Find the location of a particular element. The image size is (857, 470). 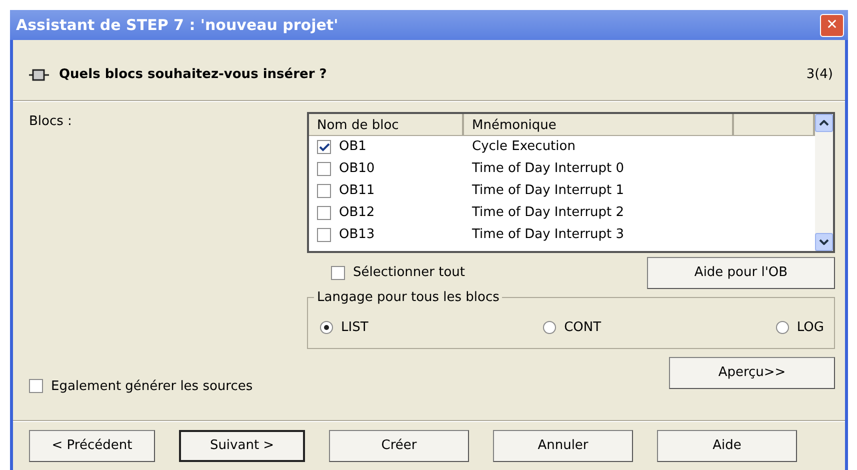

table-cell-text: OB13 is located at coordinates (357, 235).